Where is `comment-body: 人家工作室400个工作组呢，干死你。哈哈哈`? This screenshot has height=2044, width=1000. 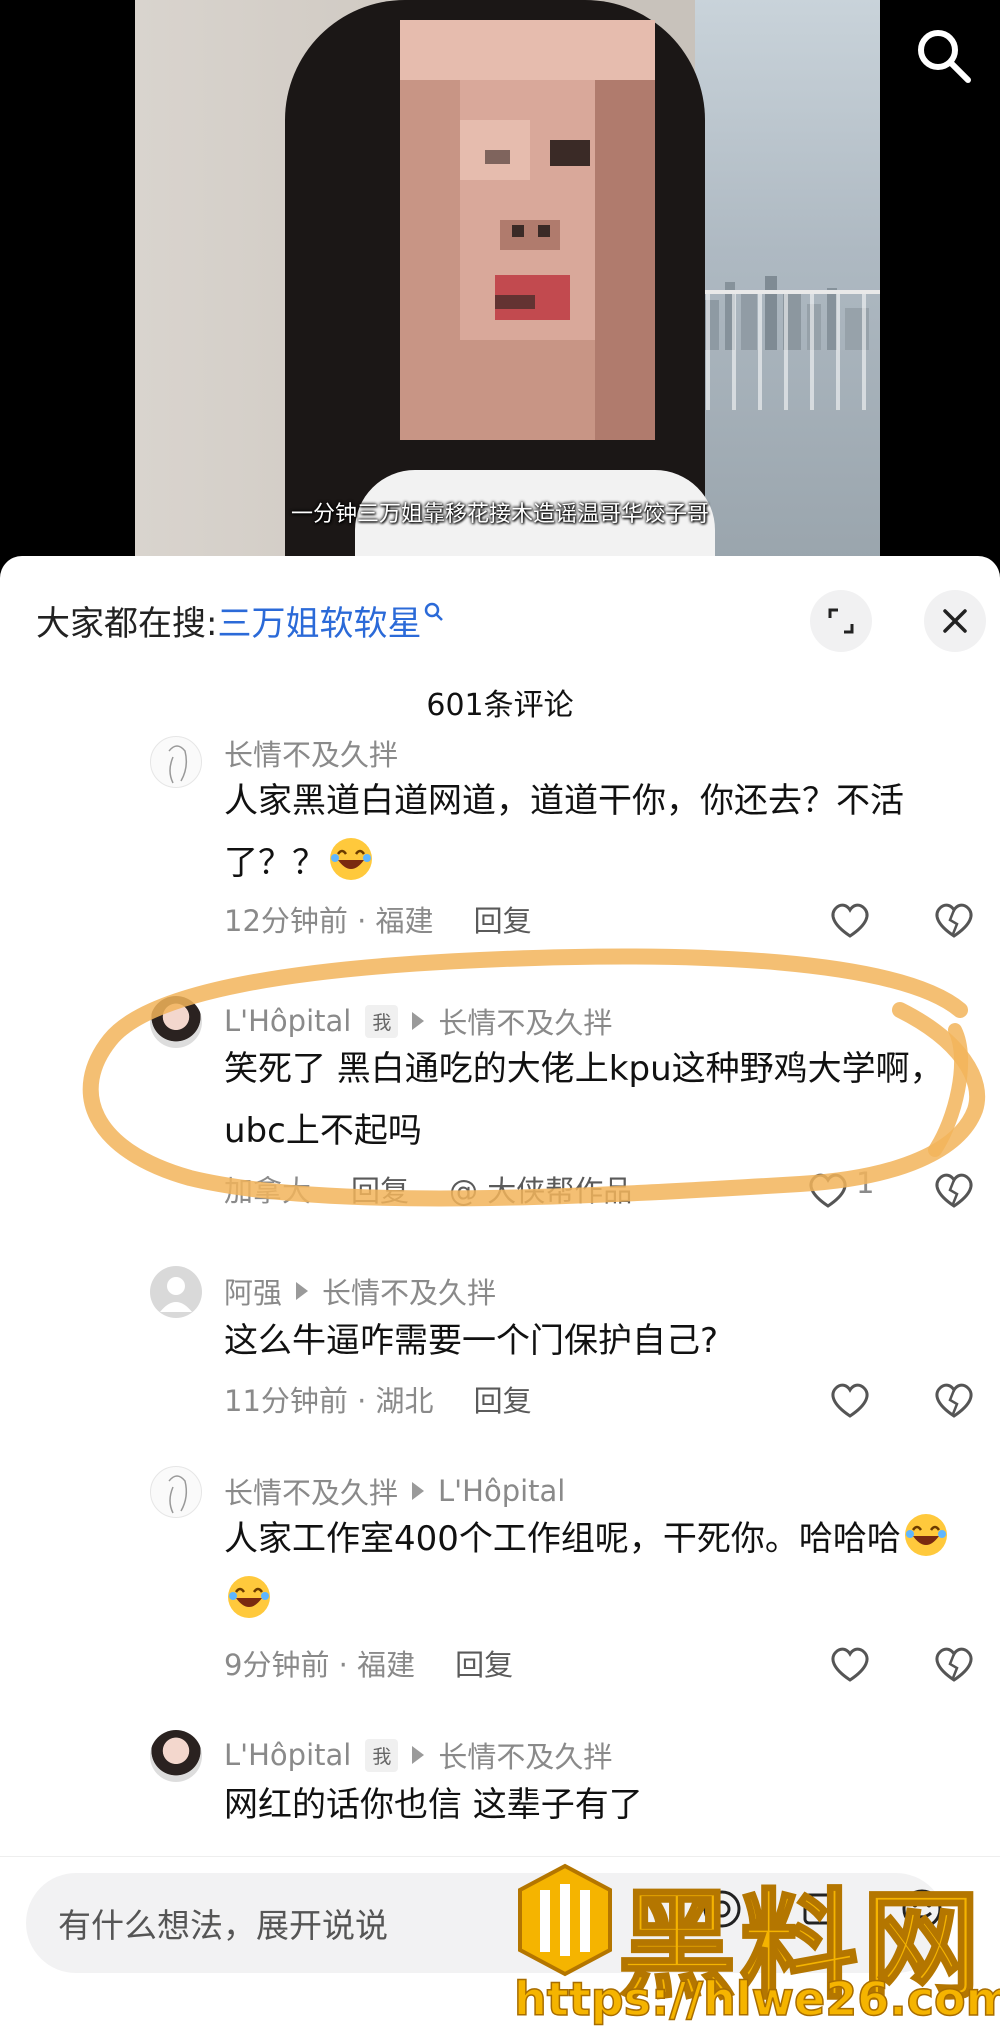 comment-body: 人家工作室400个工作组呢，干死你。哈哈哈 is located at coordinates (594, 1570).